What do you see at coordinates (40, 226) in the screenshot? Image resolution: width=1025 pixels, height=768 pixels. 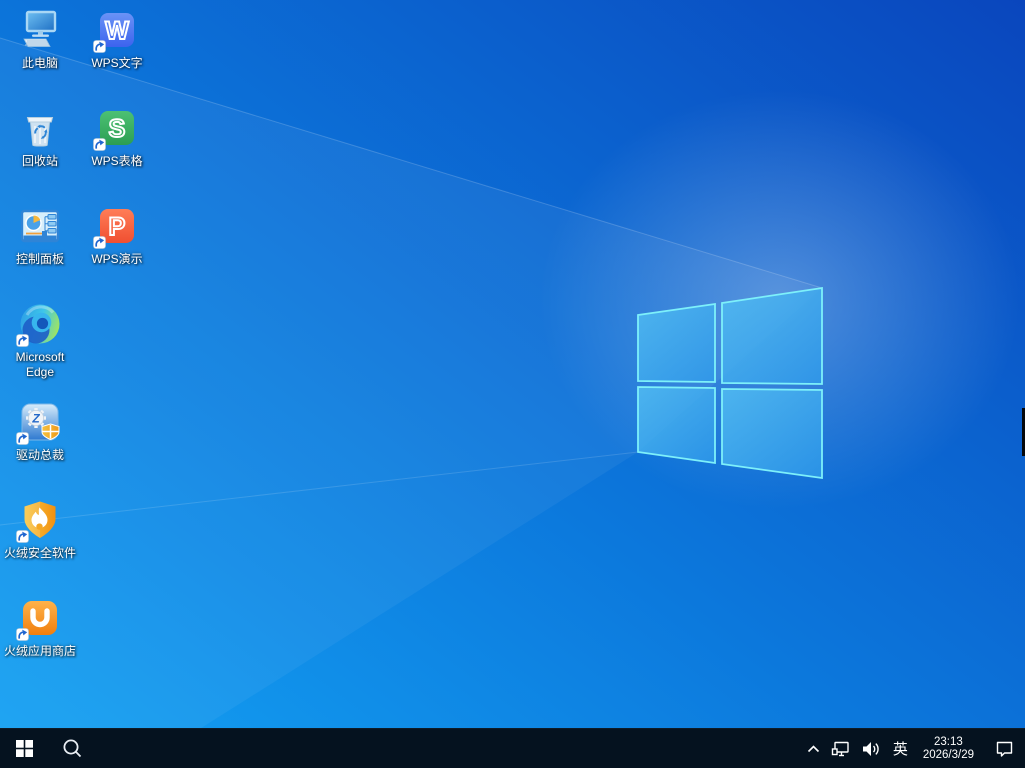 I see `control-panel-icon` at bounding box center [40, 226].